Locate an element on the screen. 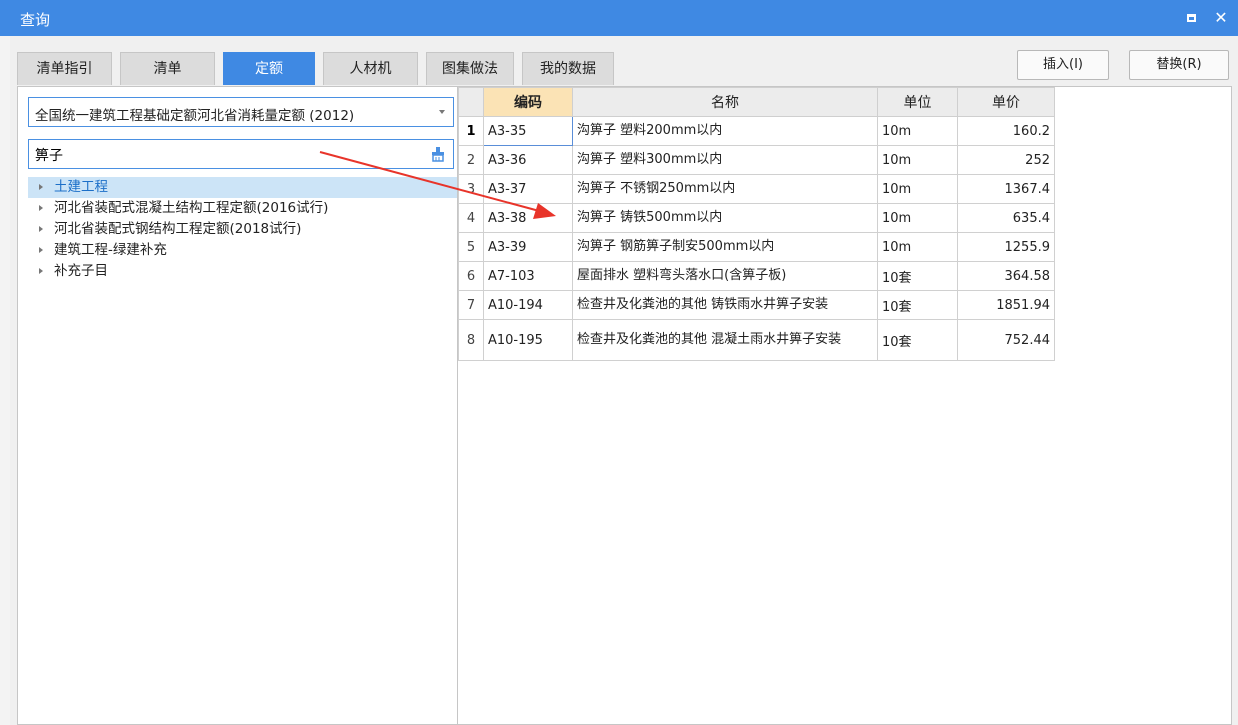  cell-code: A10-194 is located at coordinates (528, 305).